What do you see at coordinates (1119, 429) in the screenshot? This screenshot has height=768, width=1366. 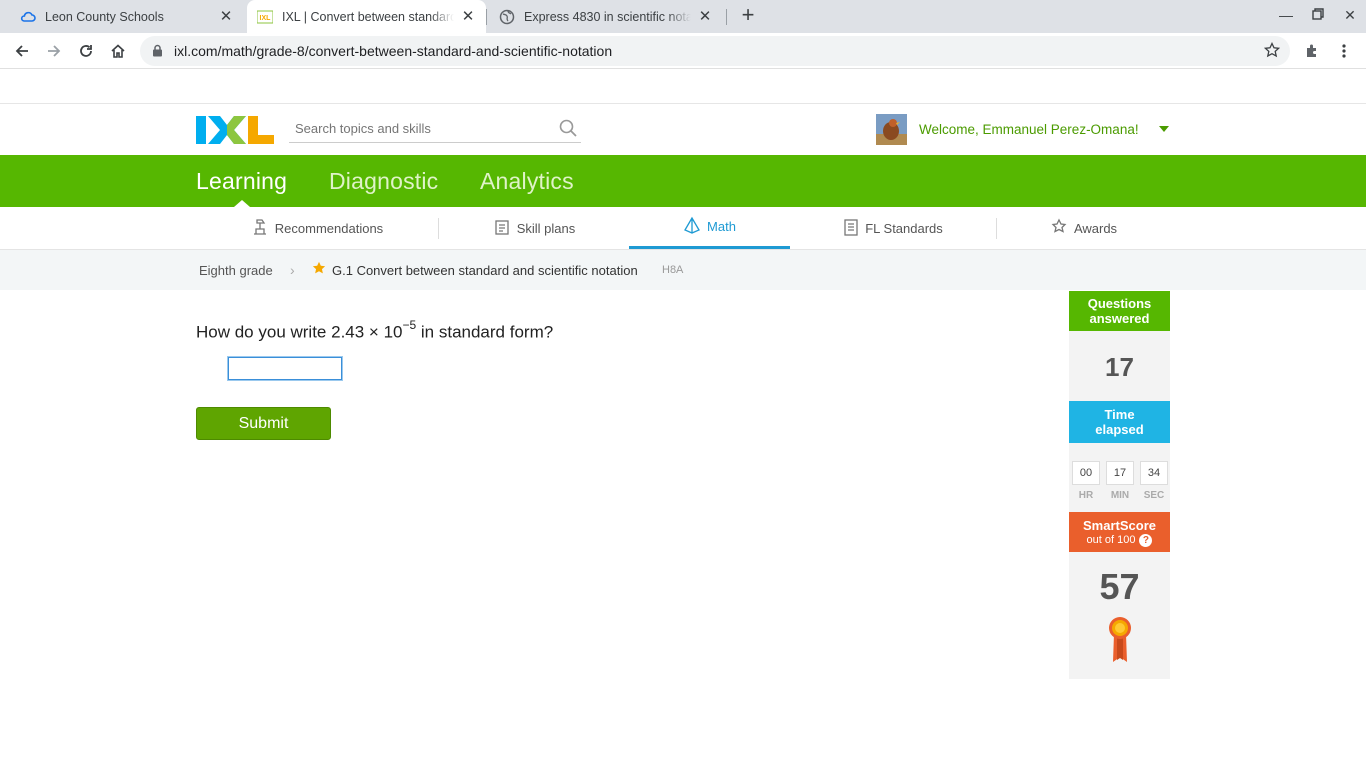 I see `time-label-line-2: elapsed` at bounding box center [1119, 429].